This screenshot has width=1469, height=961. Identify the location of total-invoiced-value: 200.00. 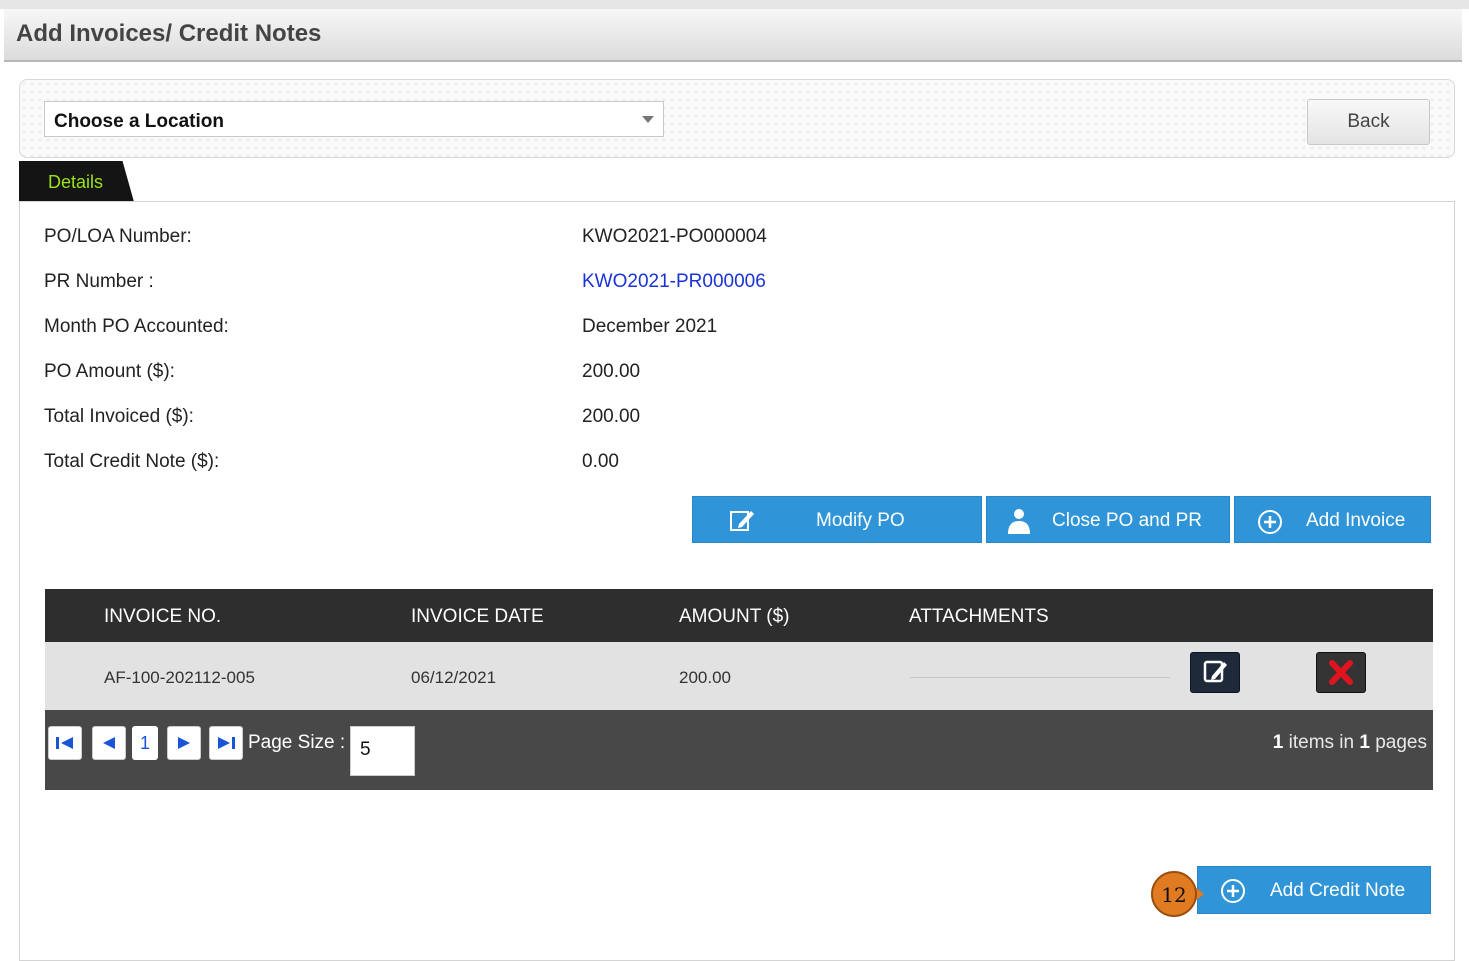
(611, 416).